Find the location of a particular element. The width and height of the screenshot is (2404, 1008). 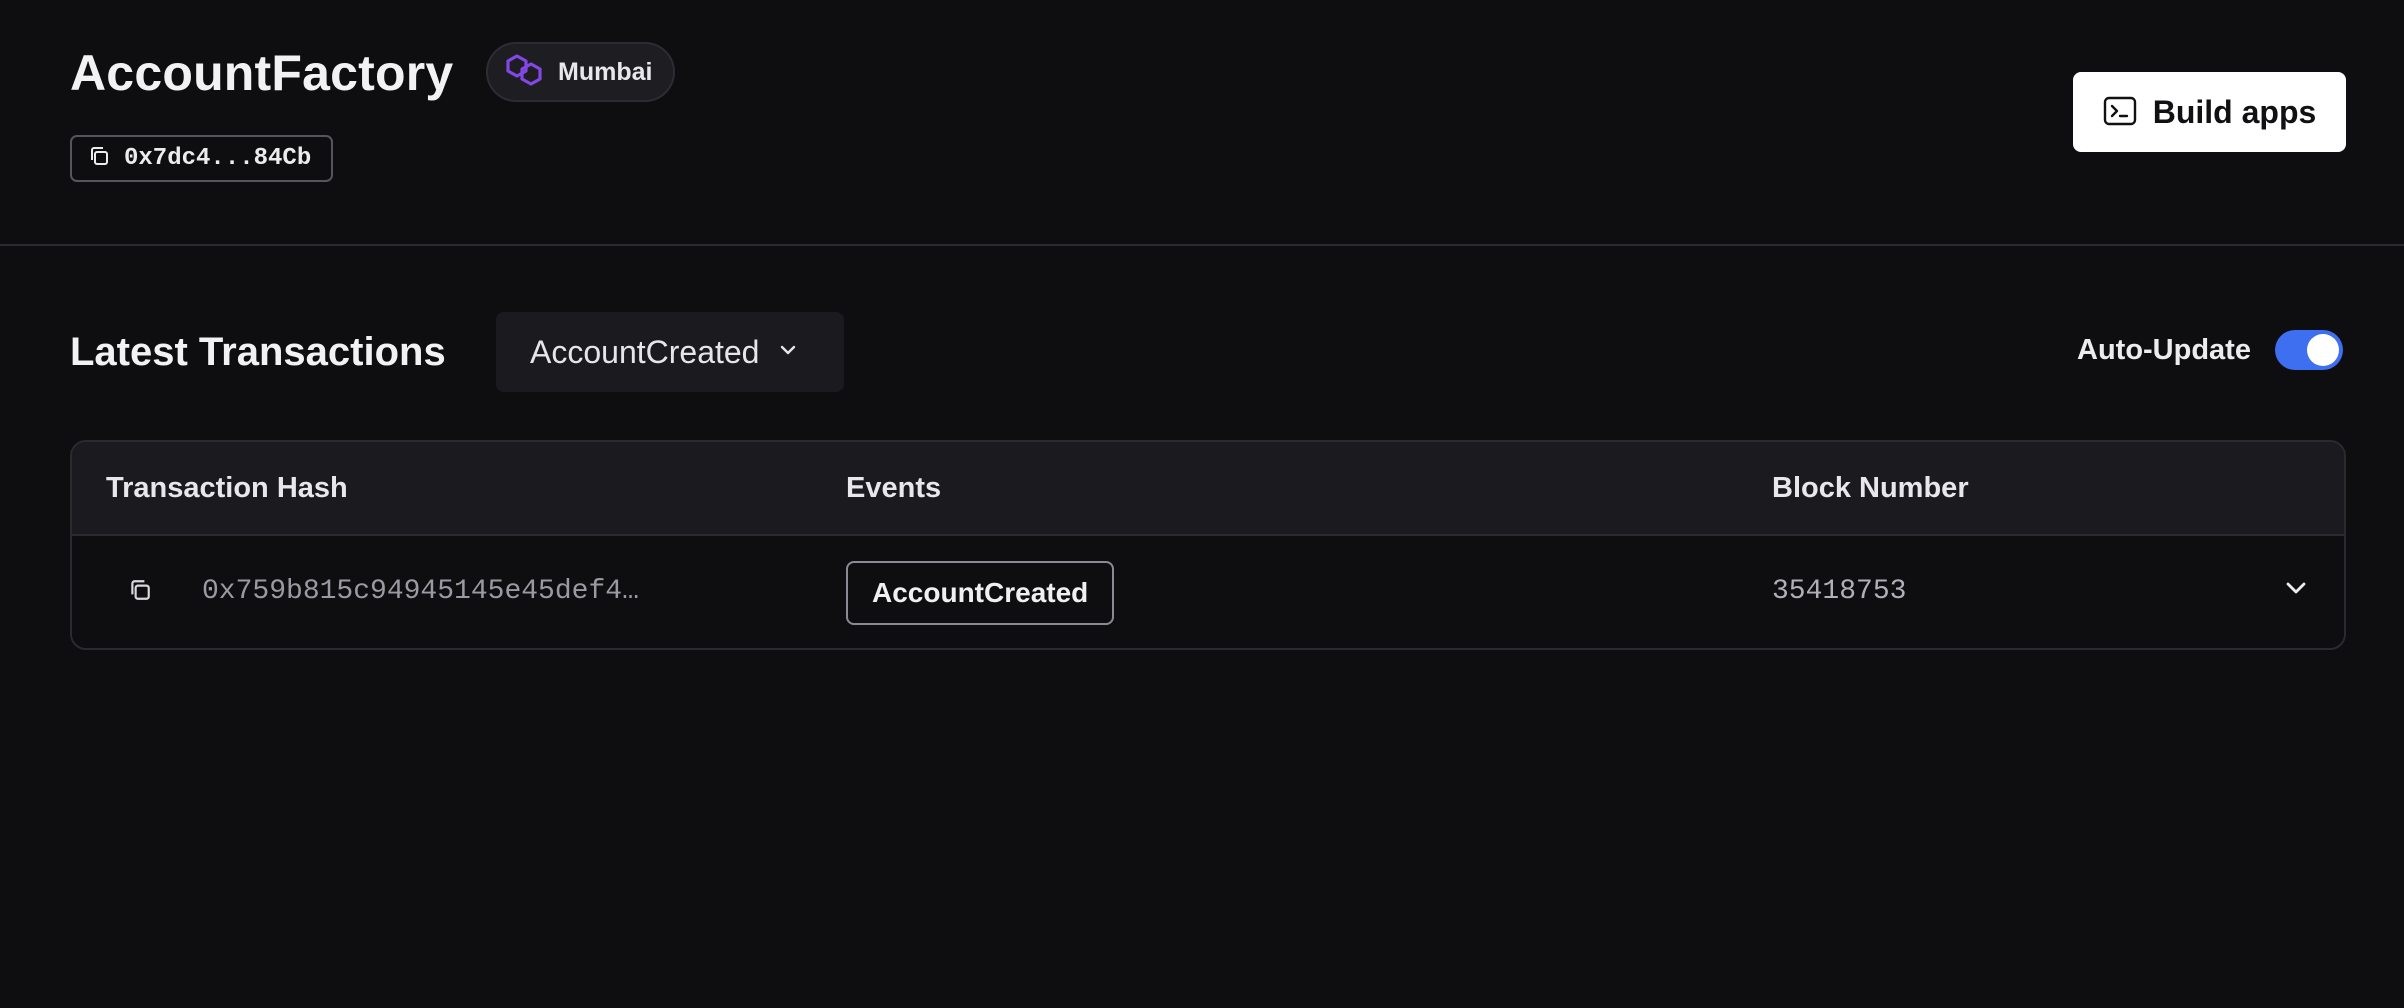

terminal-icon is located at coordinates (2120, 112).